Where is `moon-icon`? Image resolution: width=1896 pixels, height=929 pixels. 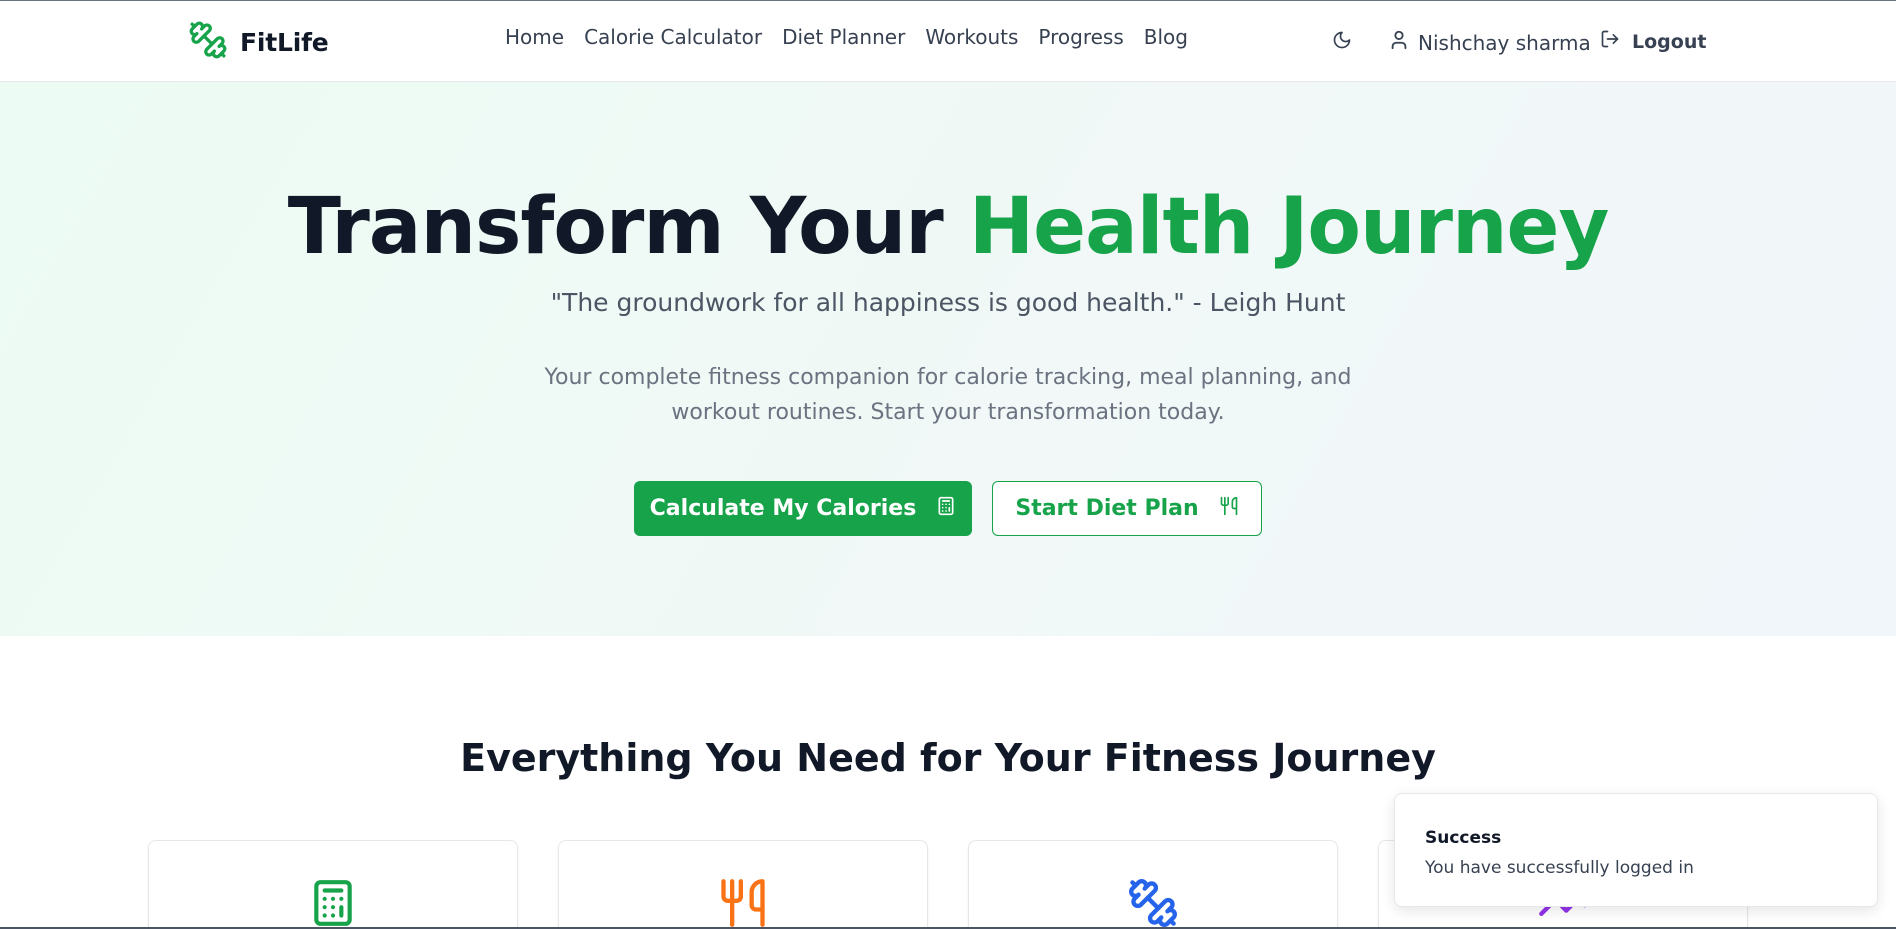 moon-icon is located at coordinates (1342, 42).